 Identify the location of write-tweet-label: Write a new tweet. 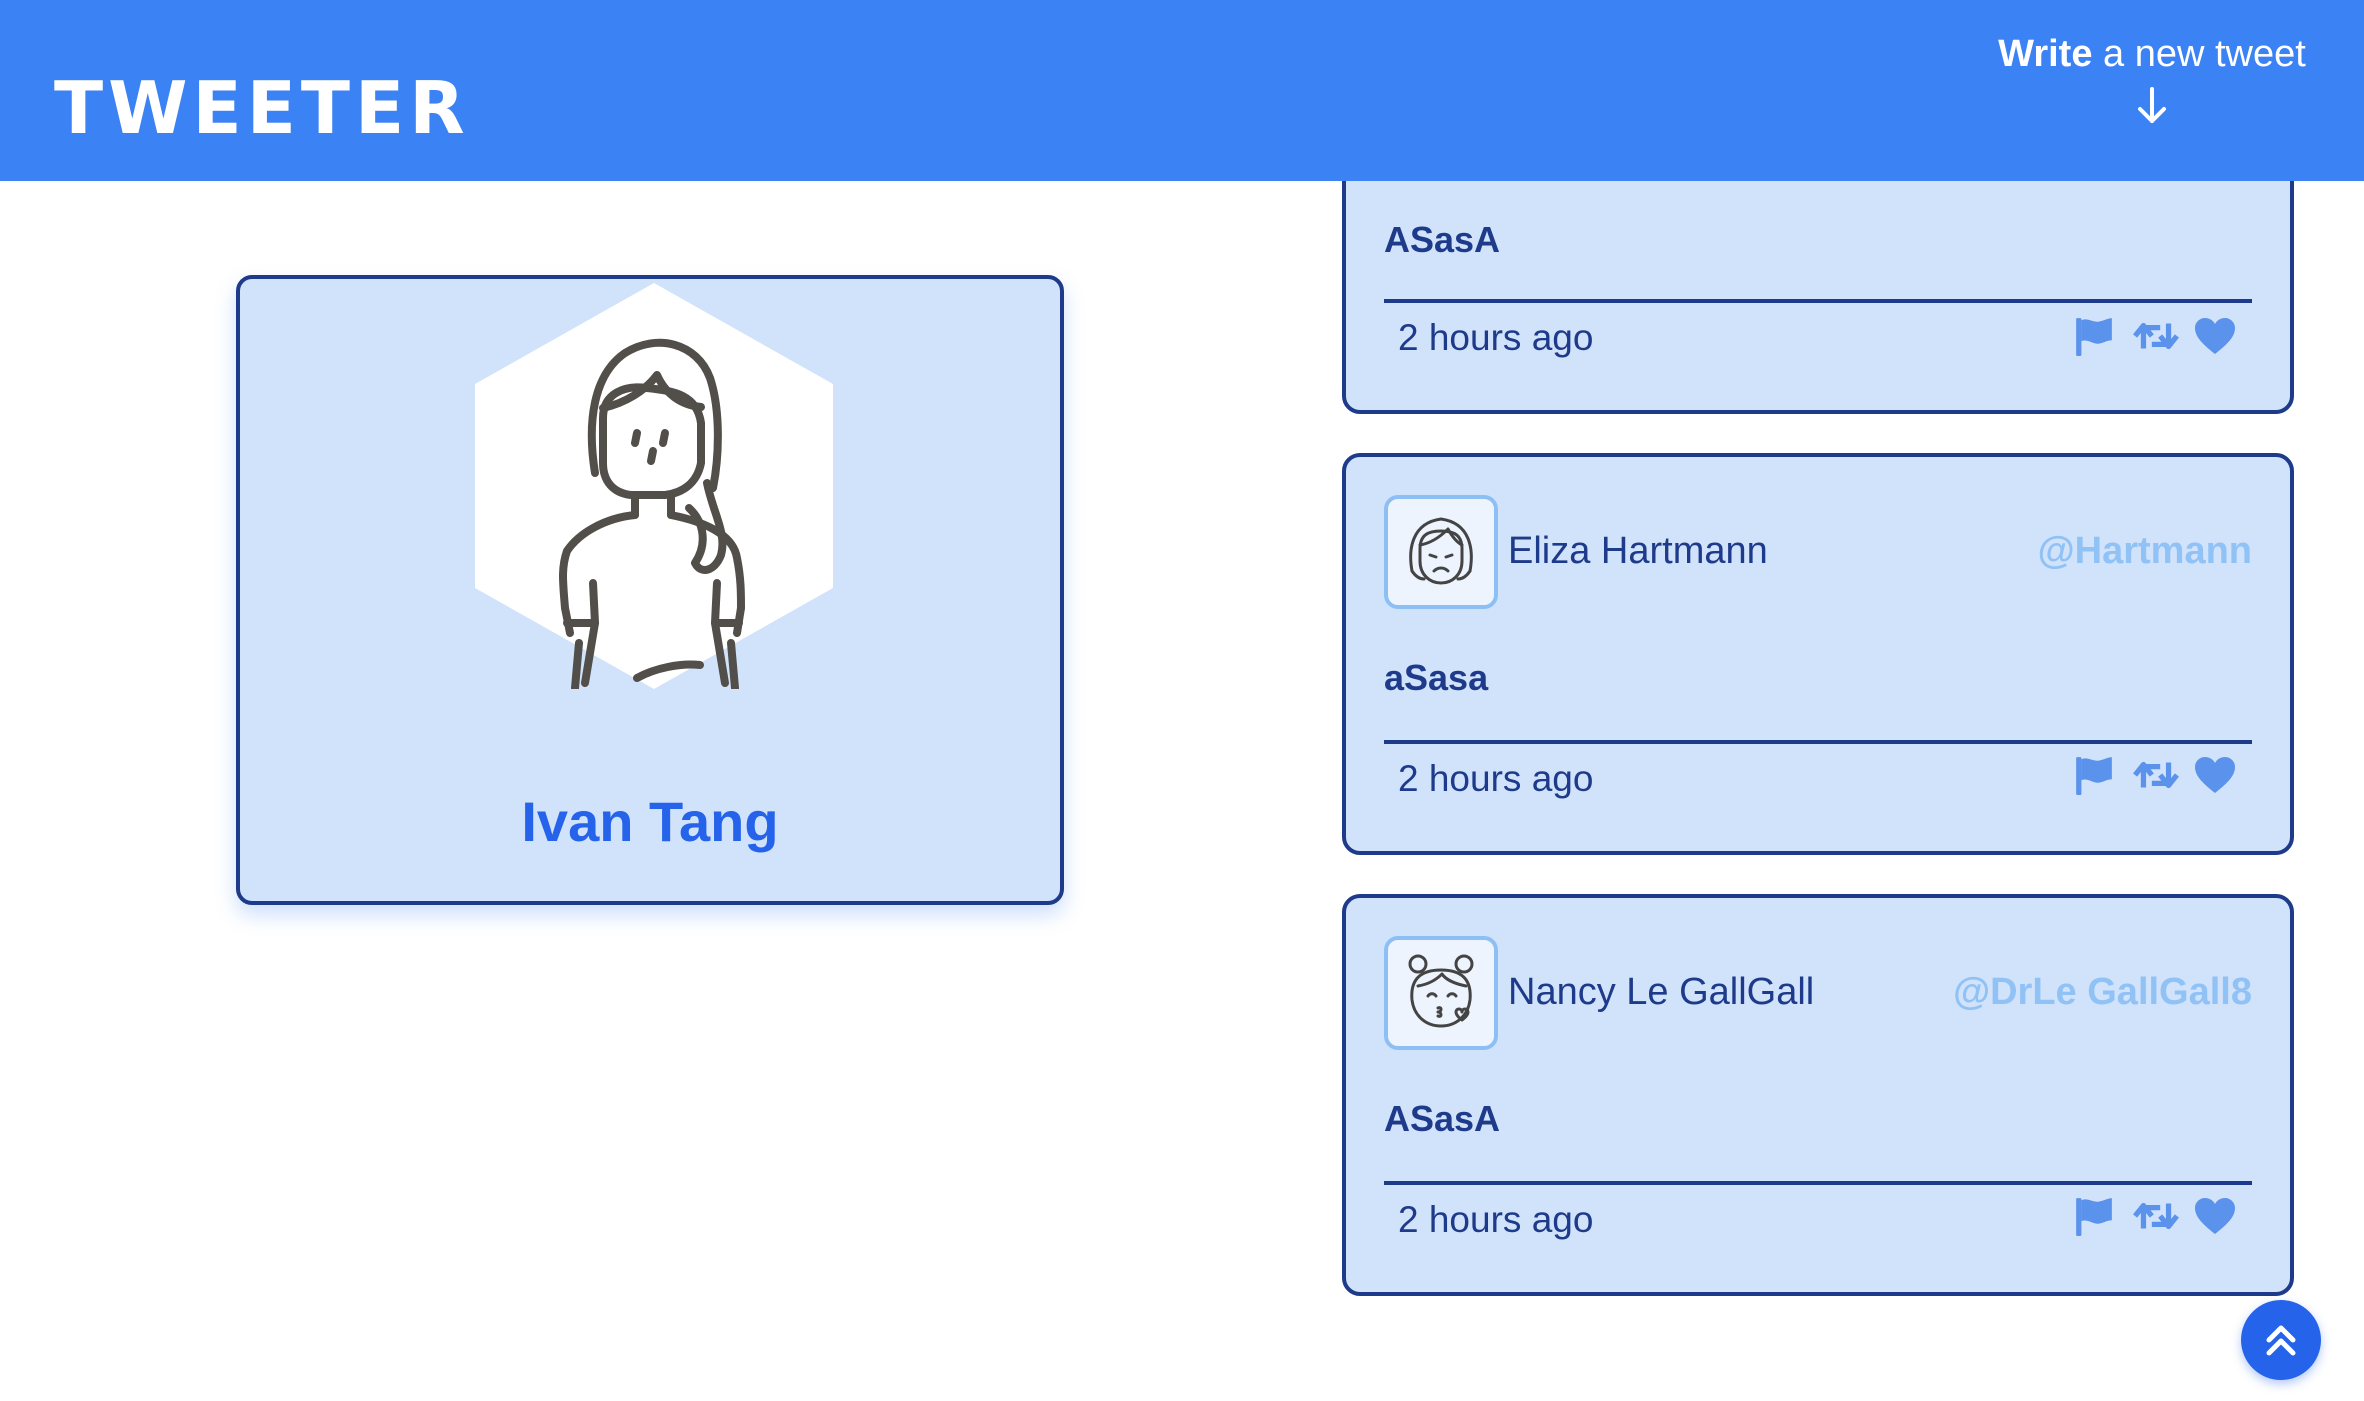
(2152, 54).